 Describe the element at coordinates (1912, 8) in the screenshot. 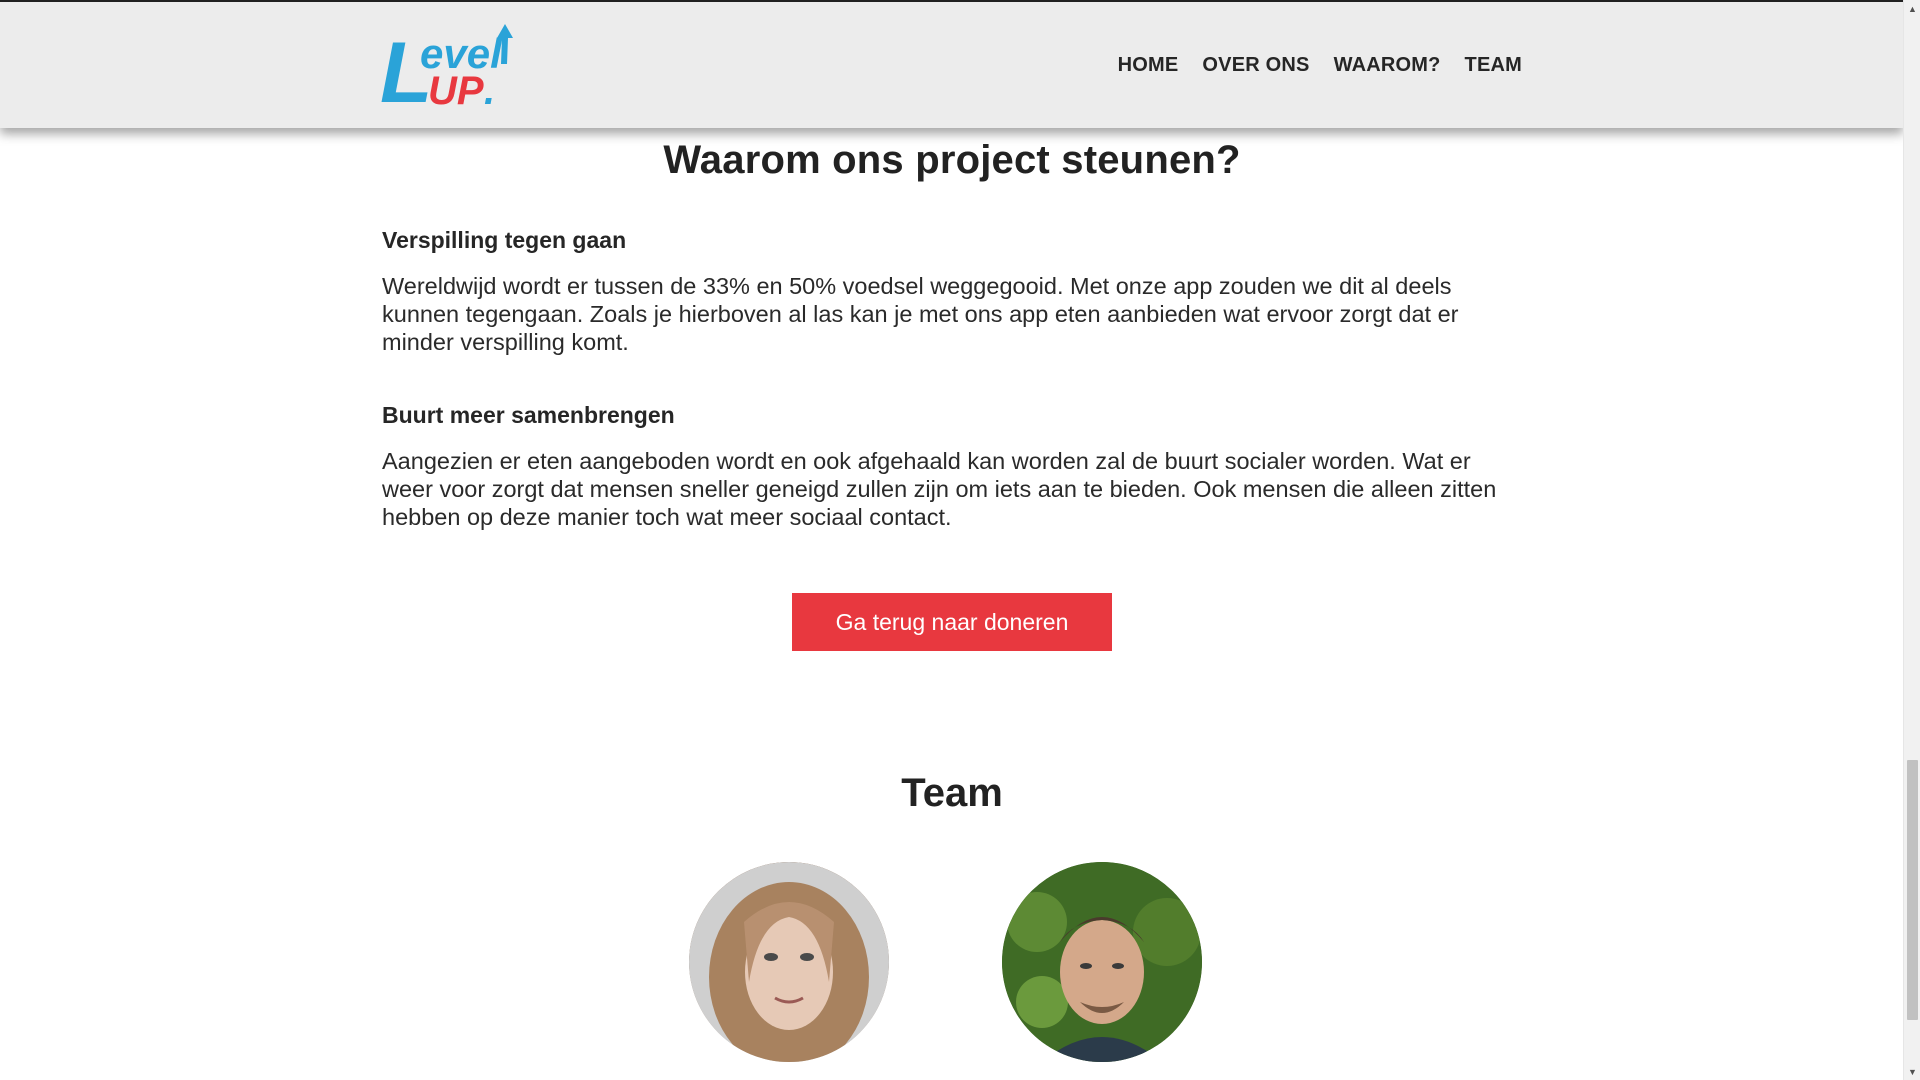

I see `scroll-up-arrow-icon: ▲` at that location.